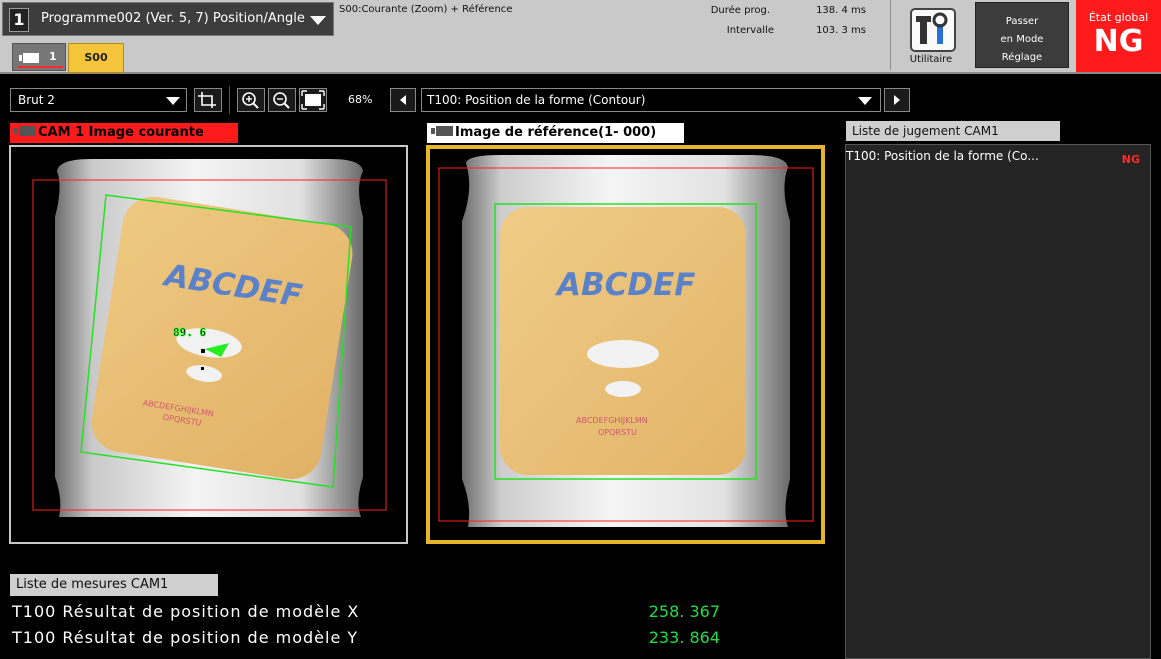 Image resolution: width=1161 pixels, height=659 pixels. I want to click on measurement-value: 258. 367, so click(684, 611).